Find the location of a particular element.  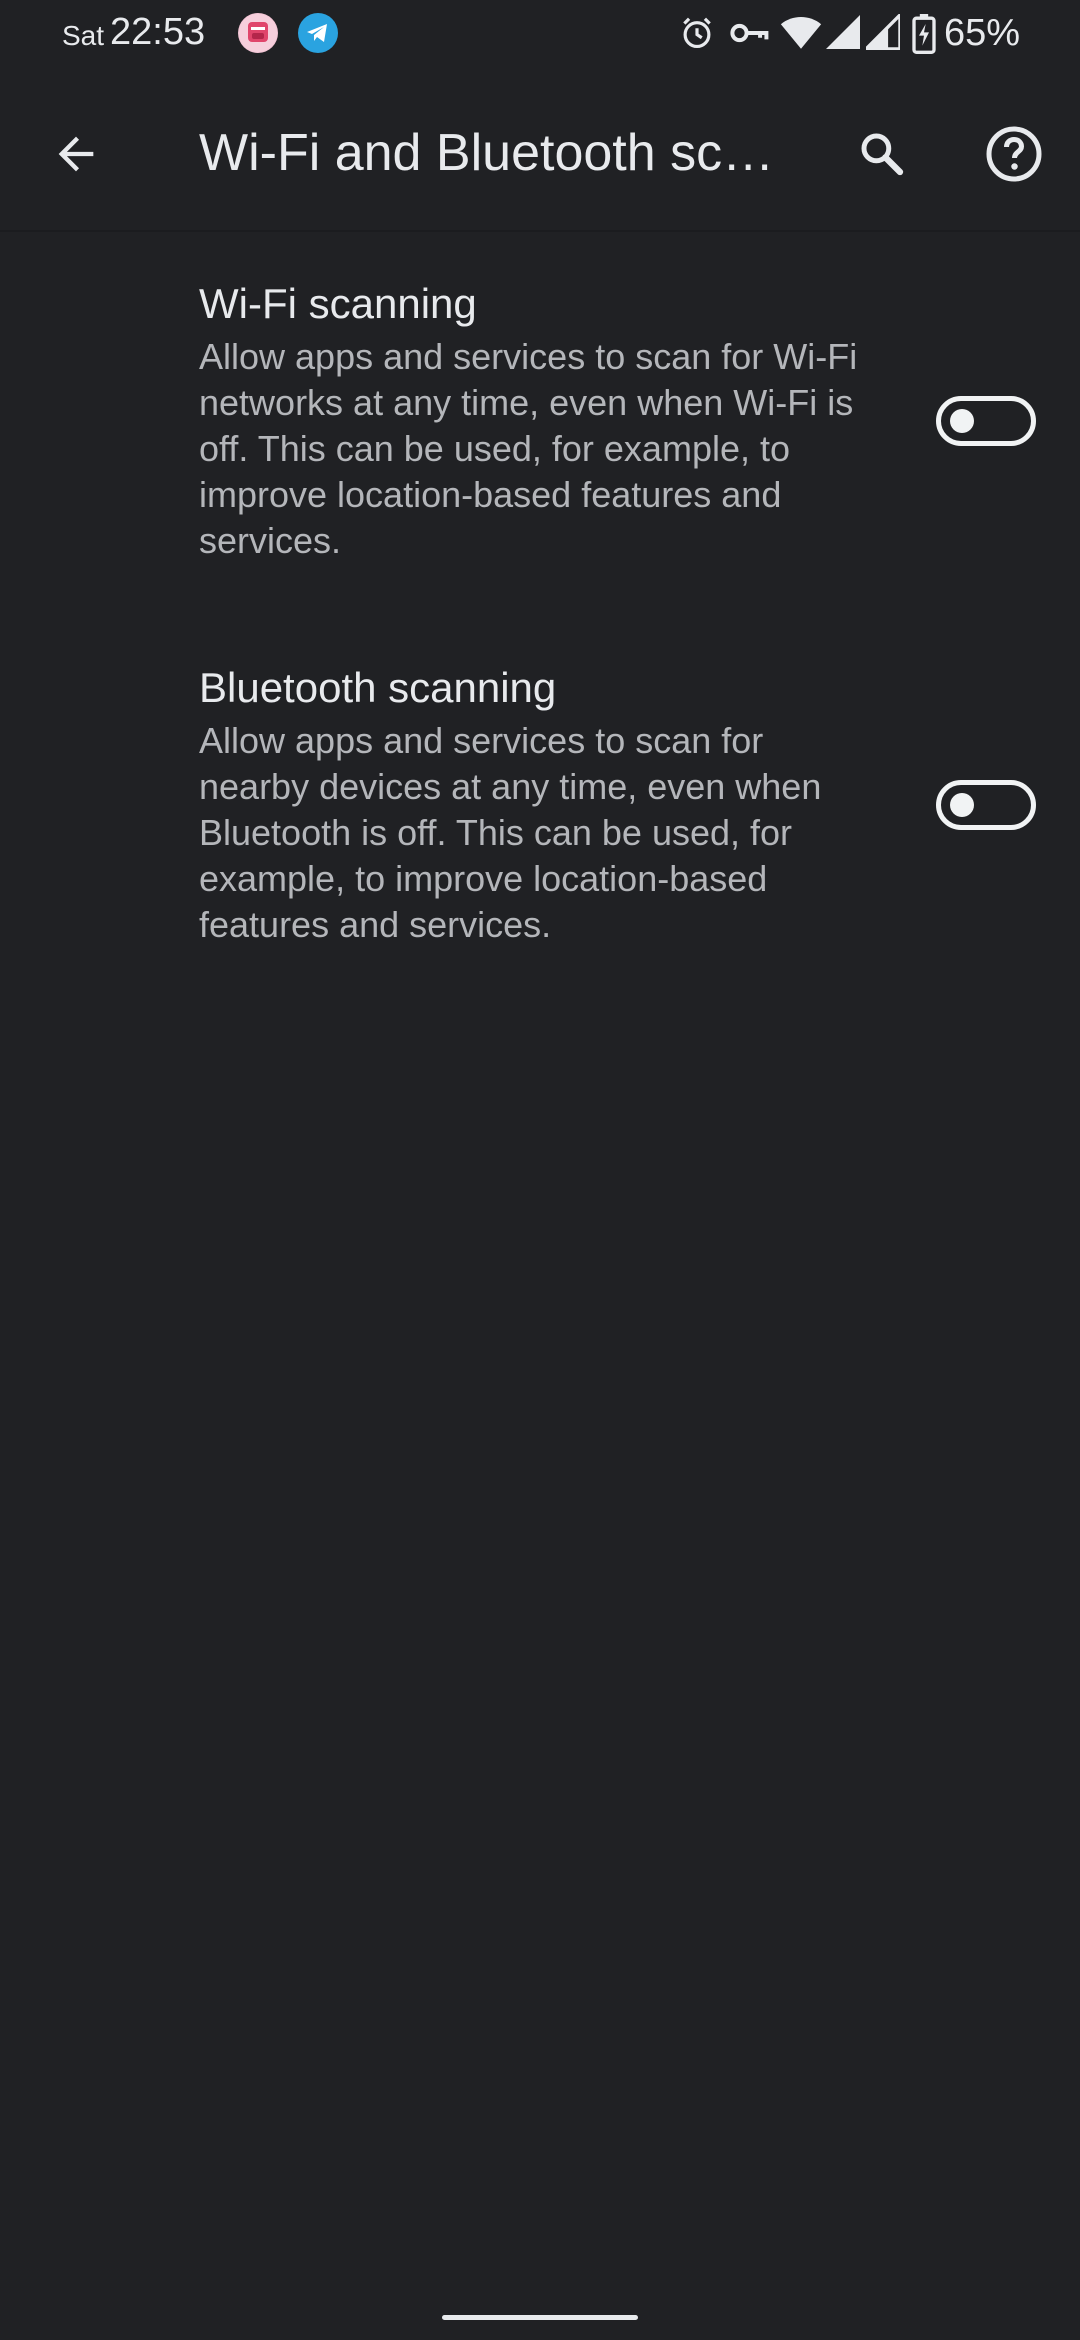

status-day: Sat is located at coordinates (83, 35).